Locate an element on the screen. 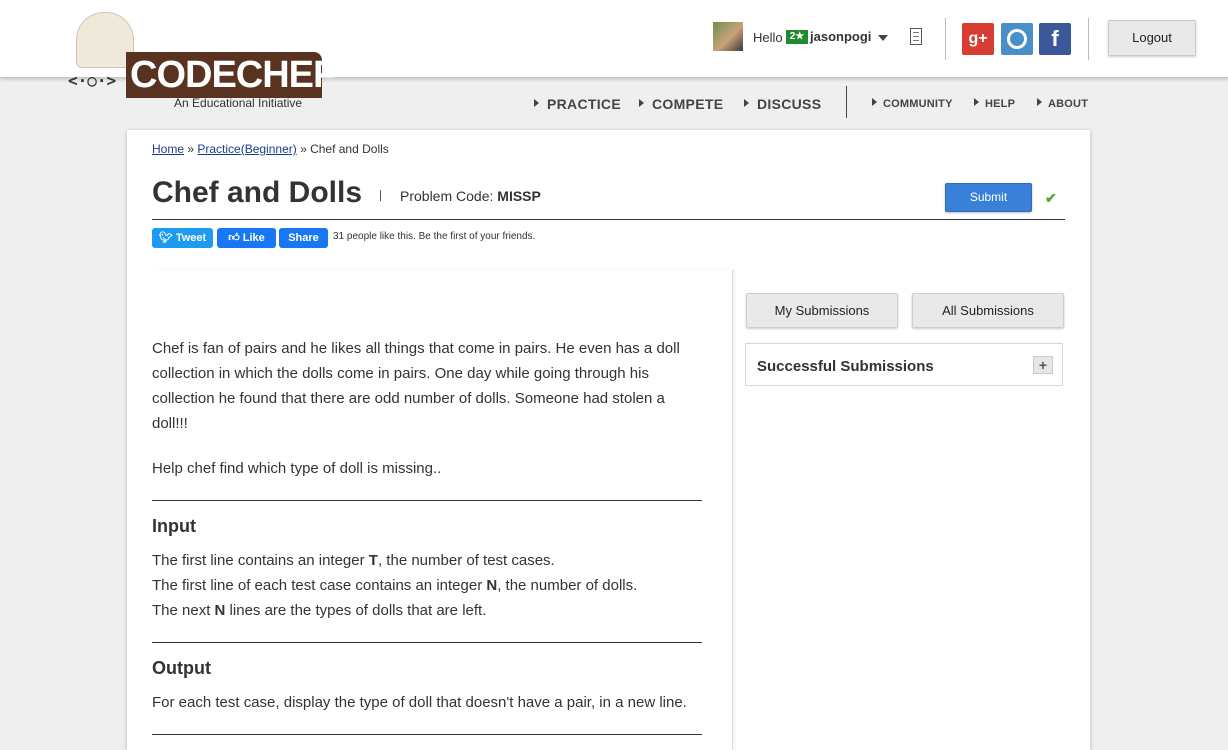 The width and height of the screenshot is (1228, 750). user-menu-caret-icon is located at coordinates (883, 38).